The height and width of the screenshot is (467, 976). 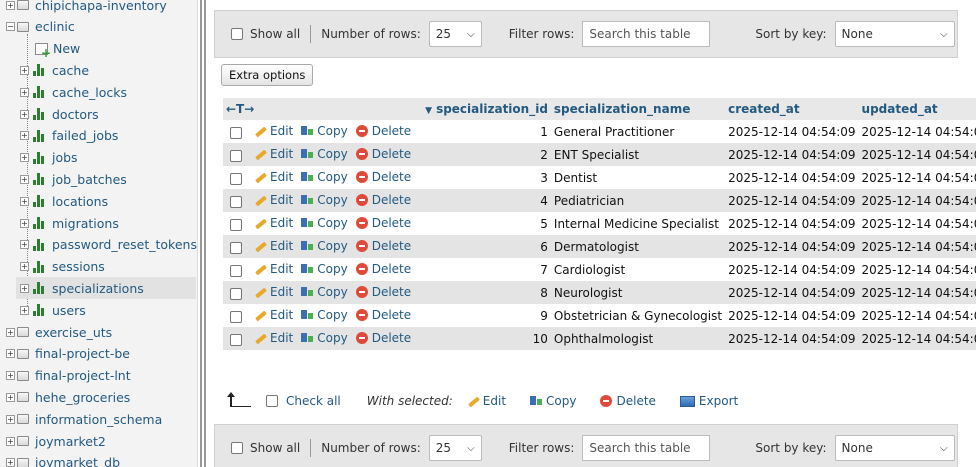 What do you see at coordinates (638, 131) in the screenshot?
I see `cell-specialization-name: General Practitioner` at bounding box center [638, 131].